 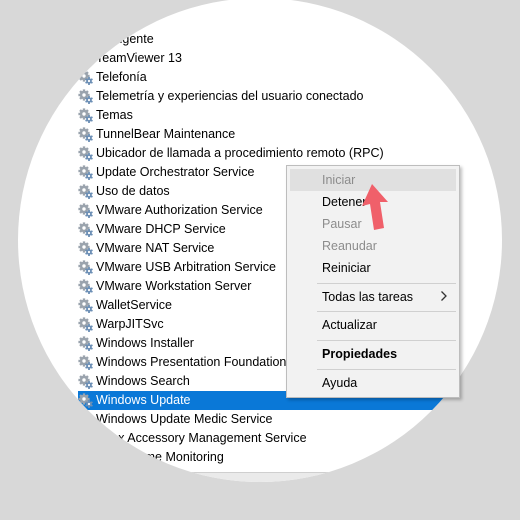 I want to click on service-row: Temas, so click(x=290, y=115).